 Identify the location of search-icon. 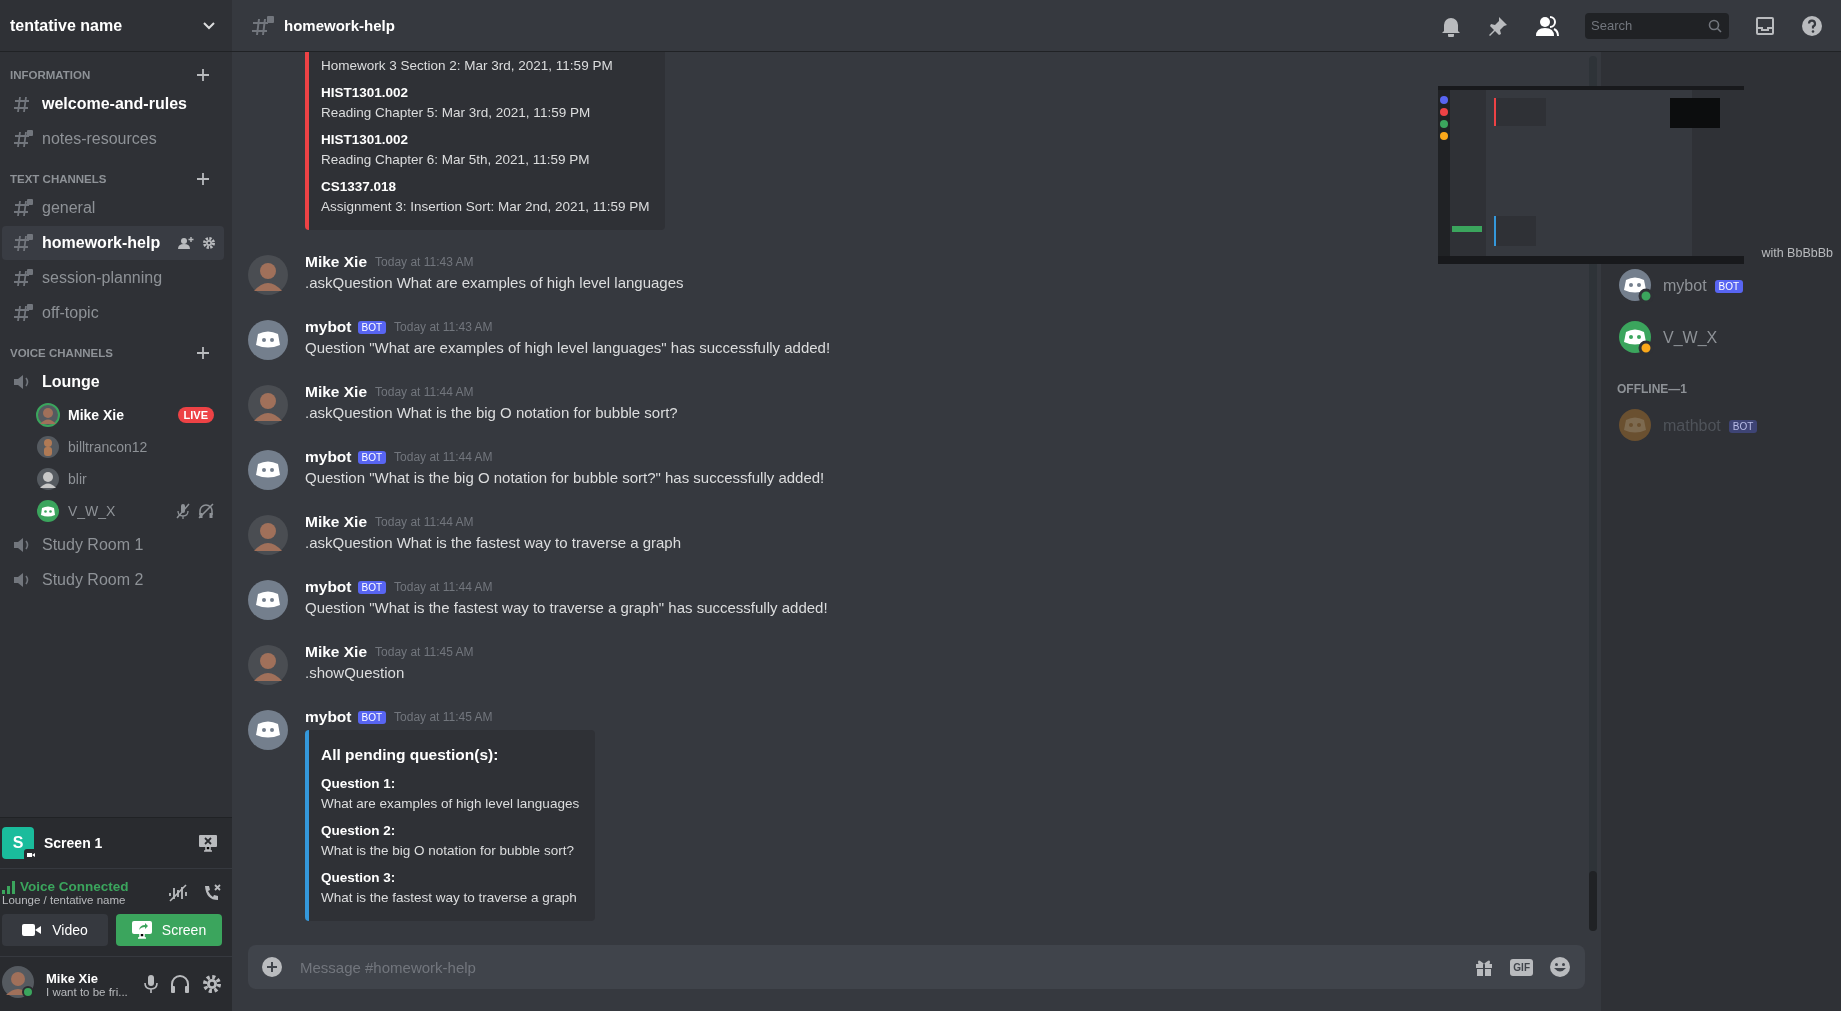
(1715, 25).